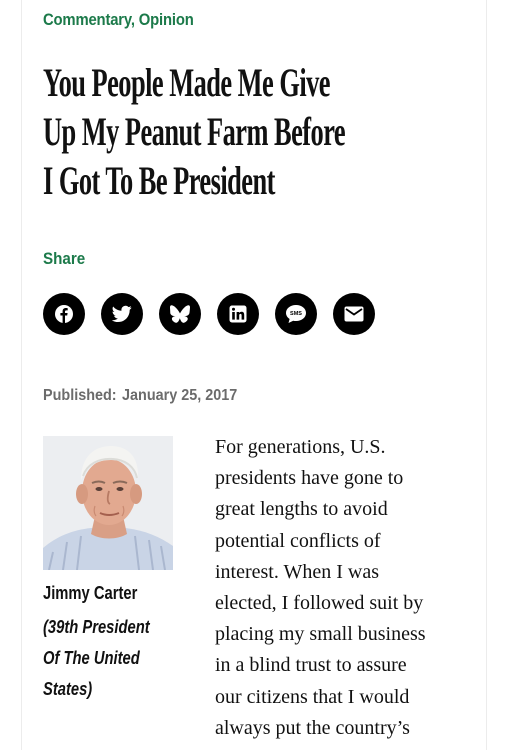 This screenshot has height=750, width=508. I want to click on bluesky-icon, so click(180, 314).